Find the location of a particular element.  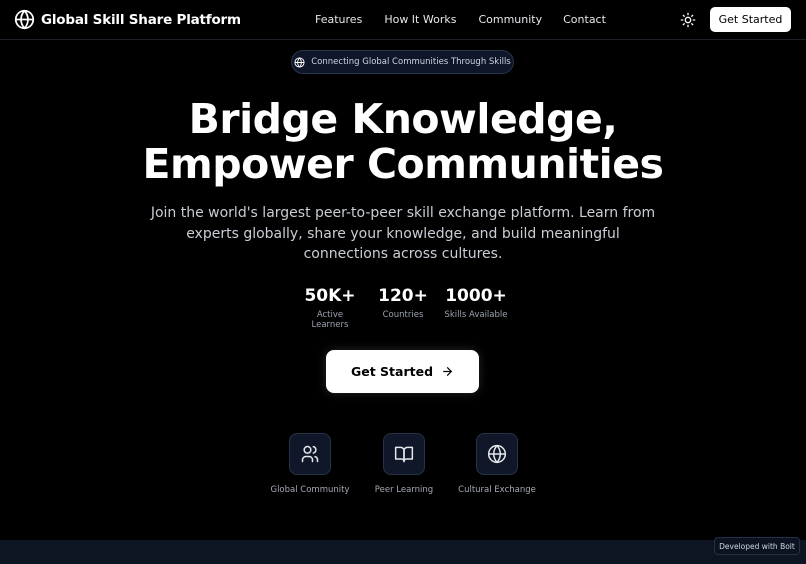

stat-value: 1000+ is located at coordinates (476, 296).